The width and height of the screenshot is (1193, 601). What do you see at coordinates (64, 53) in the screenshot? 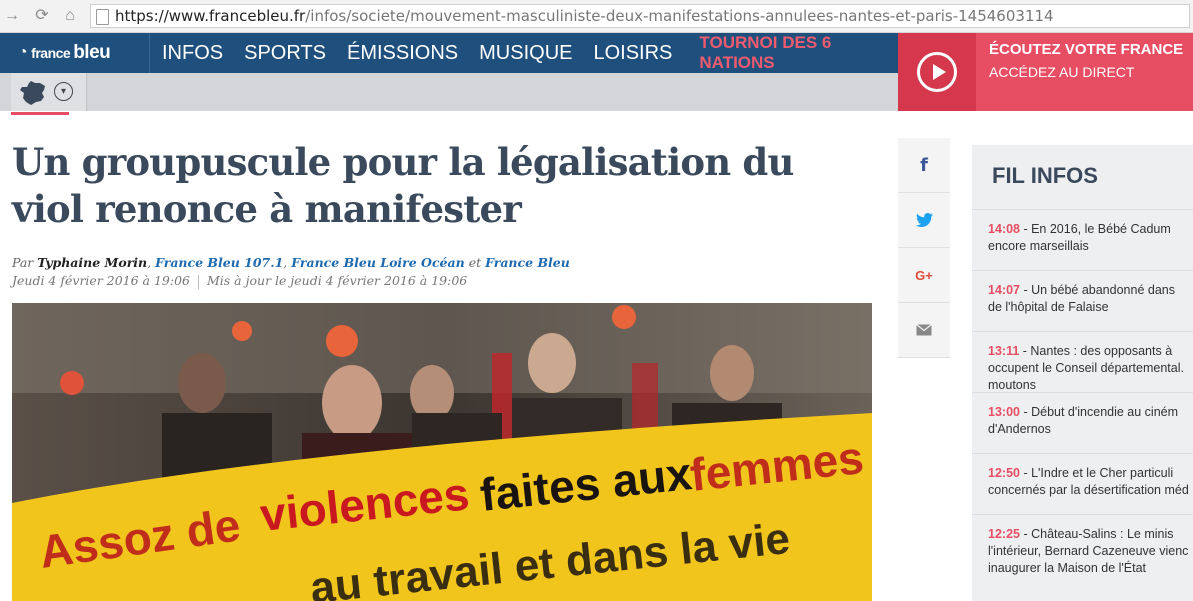
I see `france-bleu-logo: ◔ france bleu` at bounding box center [64, 53].